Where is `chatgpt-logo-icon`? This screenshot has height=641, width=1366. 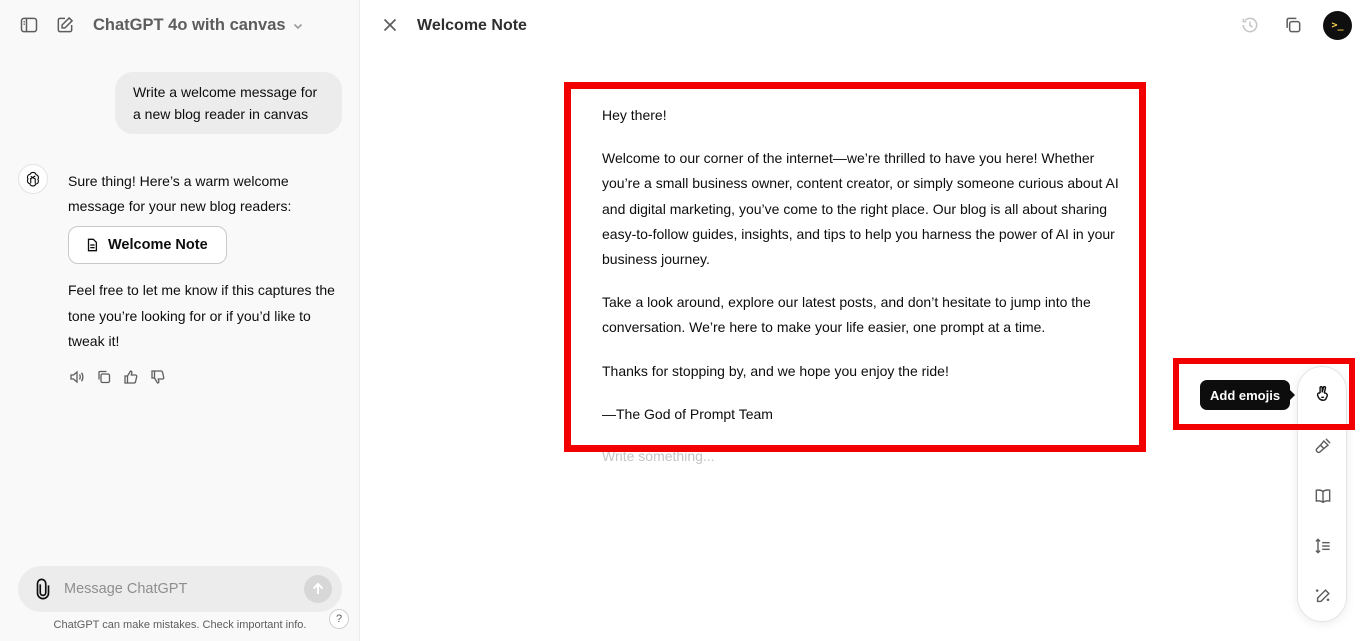 chatgpt-logo-icon is located at coordinates (33, 179).